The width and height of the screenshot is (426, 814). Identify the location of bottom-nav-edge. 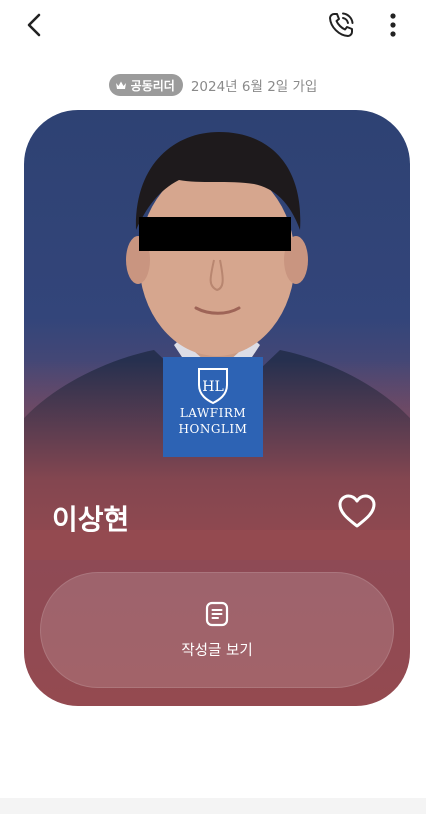
(213, 806).